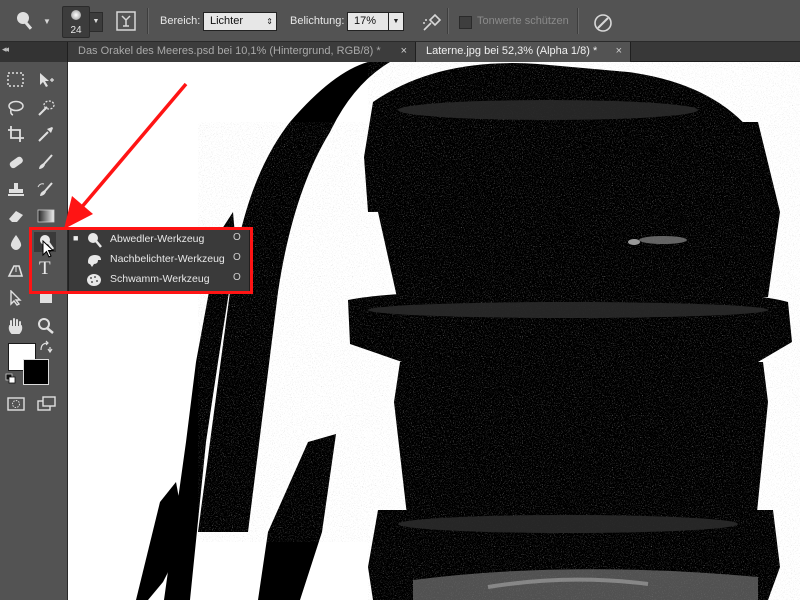 The image size is (800, 600). I want to click on flyout-item-label: Nachbelichter-Werkzeug, so click(167, 259).